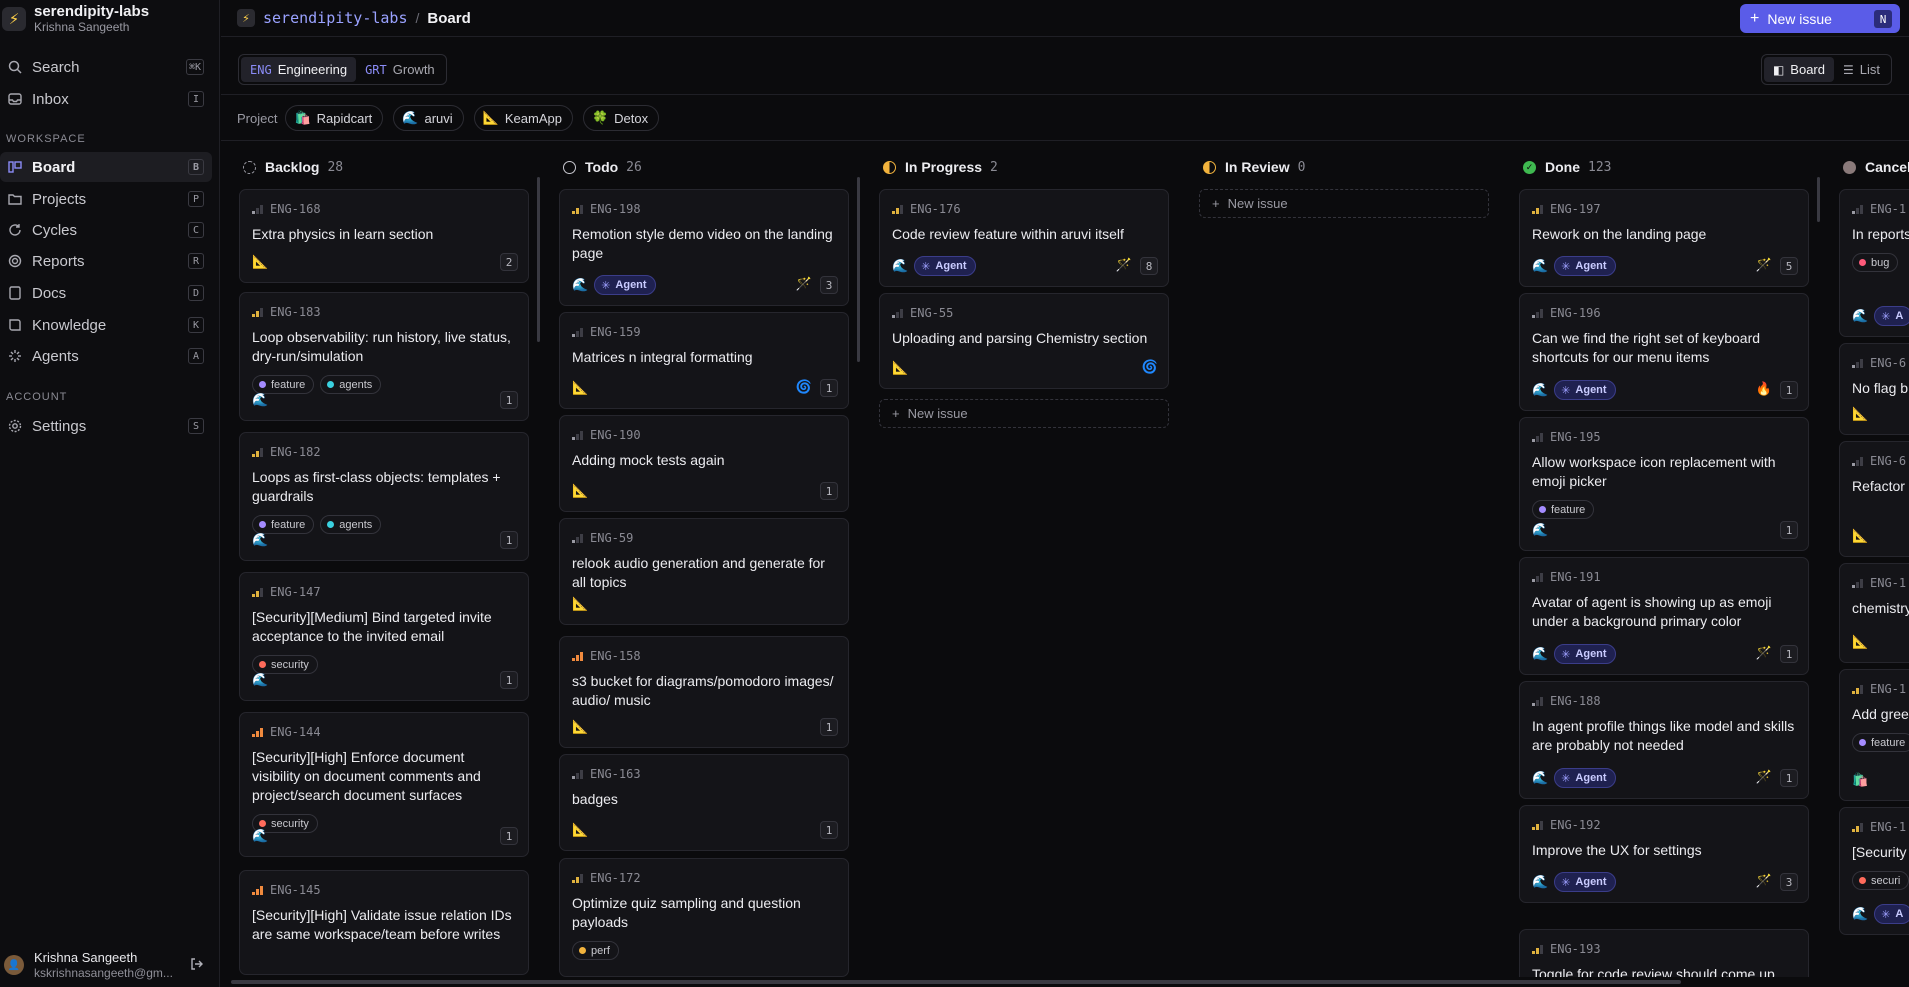 This screenshot has width=1909, height=987. I want to click on new-issue-button: + New issue N, so click(1820, 18).